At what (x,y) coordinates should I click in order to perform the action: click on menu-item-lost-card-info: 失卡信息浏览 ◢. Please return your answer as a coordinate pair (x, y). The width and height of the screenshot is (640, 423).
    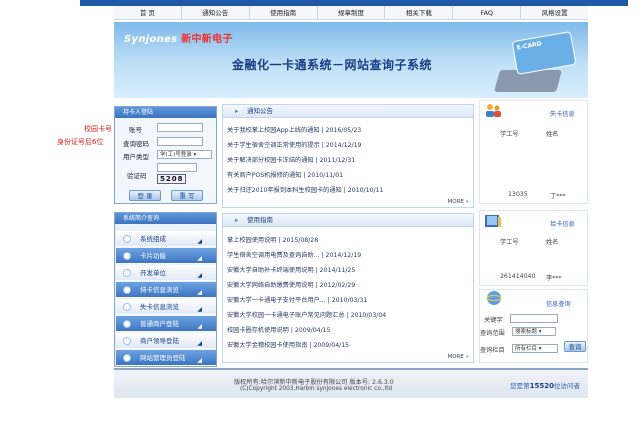
    Looking at the image, I should click on (166, 307).